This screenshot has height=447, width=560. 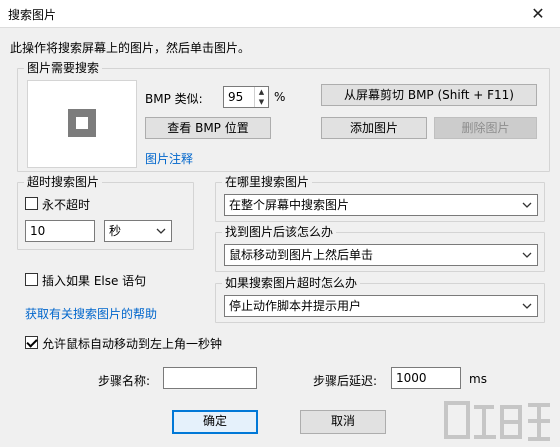 I want to click on timeout-value-input: 10, so click(x=60, y=231).